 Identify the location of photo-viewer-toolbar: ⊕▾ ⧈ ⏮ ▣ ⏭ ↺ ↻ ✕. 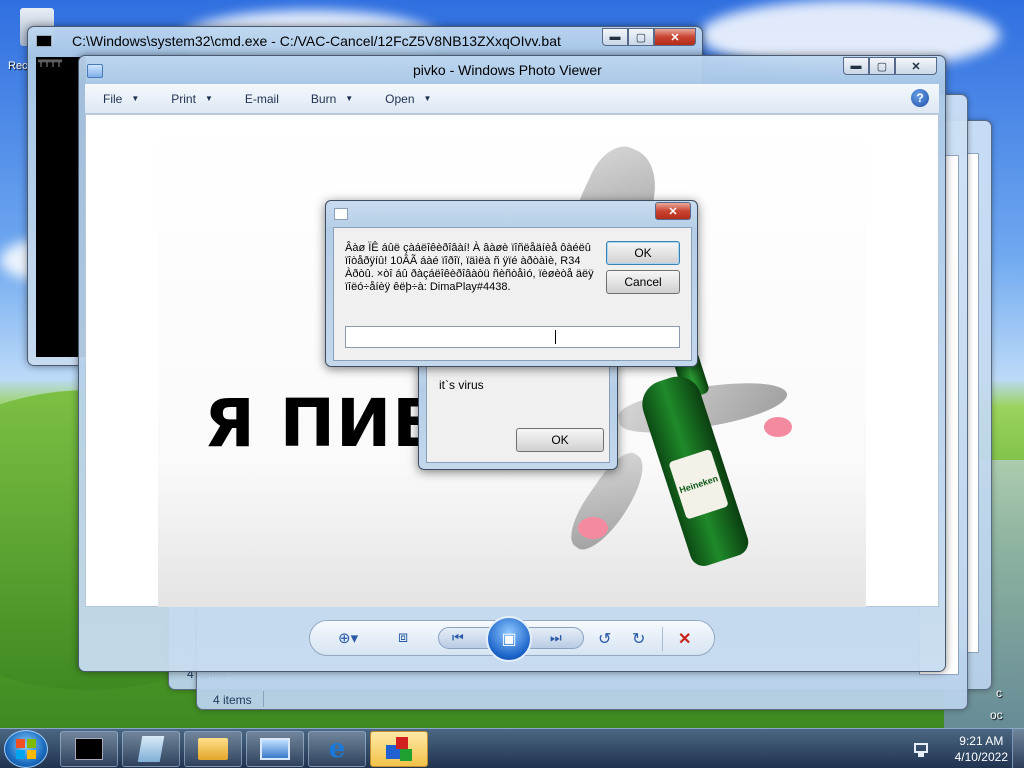
(512, 639).